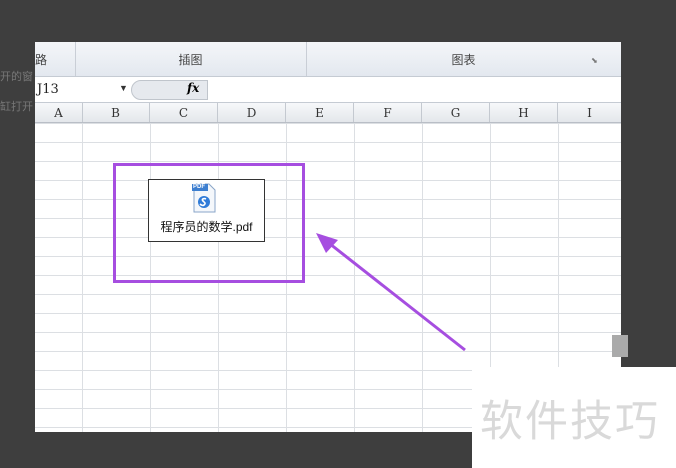 The height and width of the screenshot is (468, 676). I want to click on watermark-panel: 软件技巧, so click(574, 417).